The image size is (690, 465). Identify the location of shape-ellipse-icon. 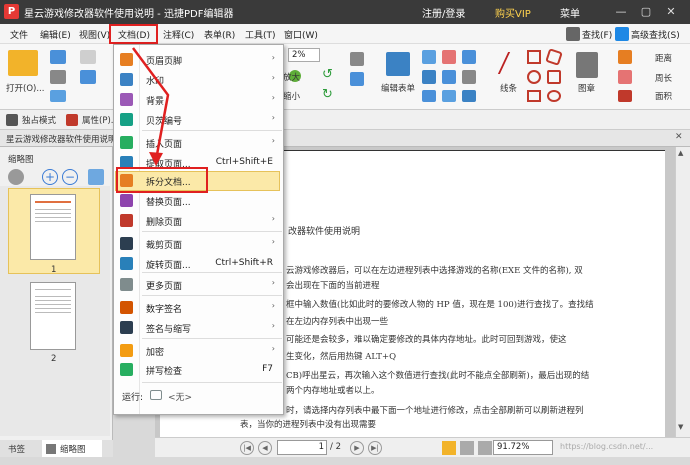
(554, 96).